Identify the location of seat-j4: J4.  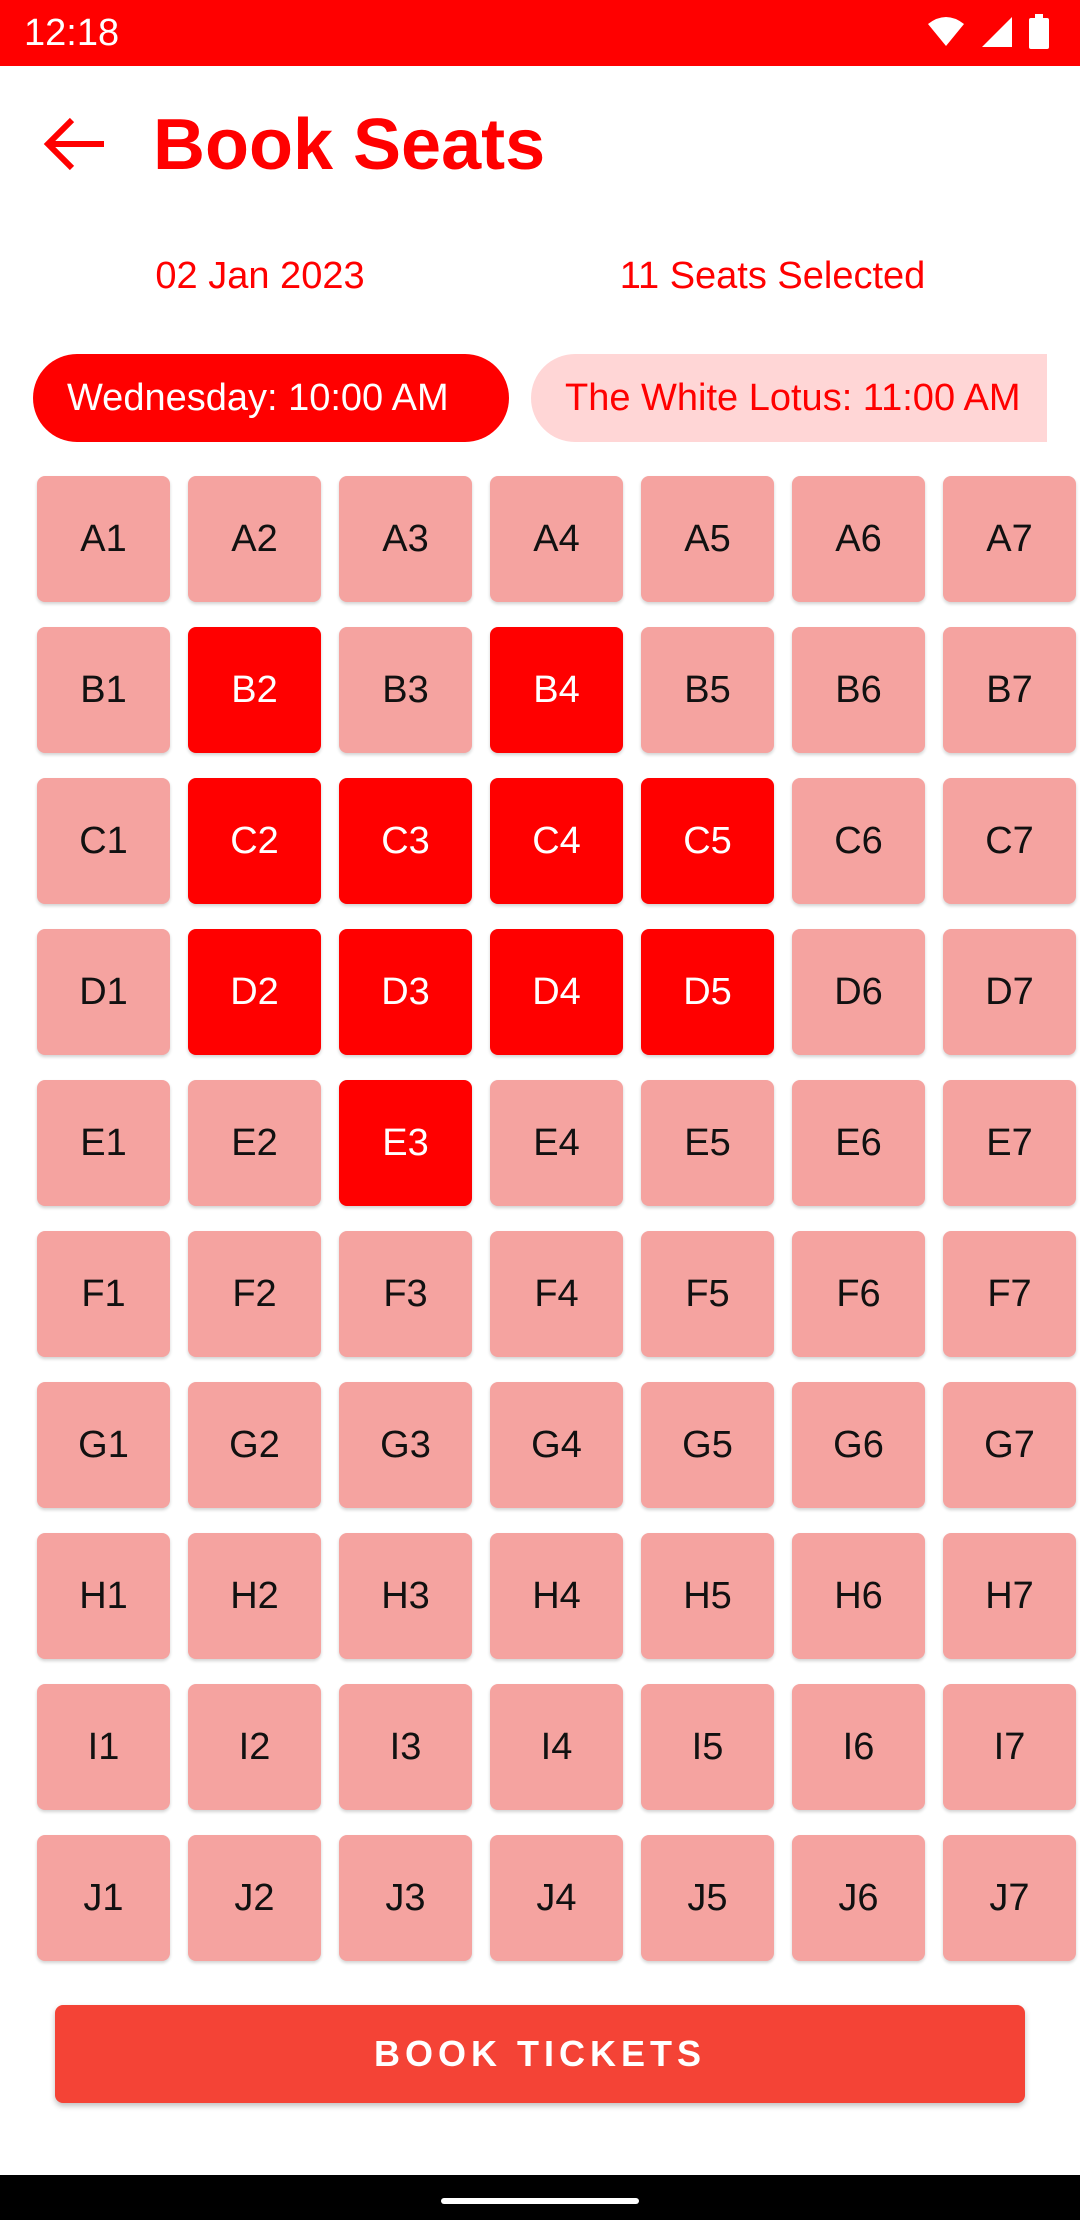
(556, 1898).